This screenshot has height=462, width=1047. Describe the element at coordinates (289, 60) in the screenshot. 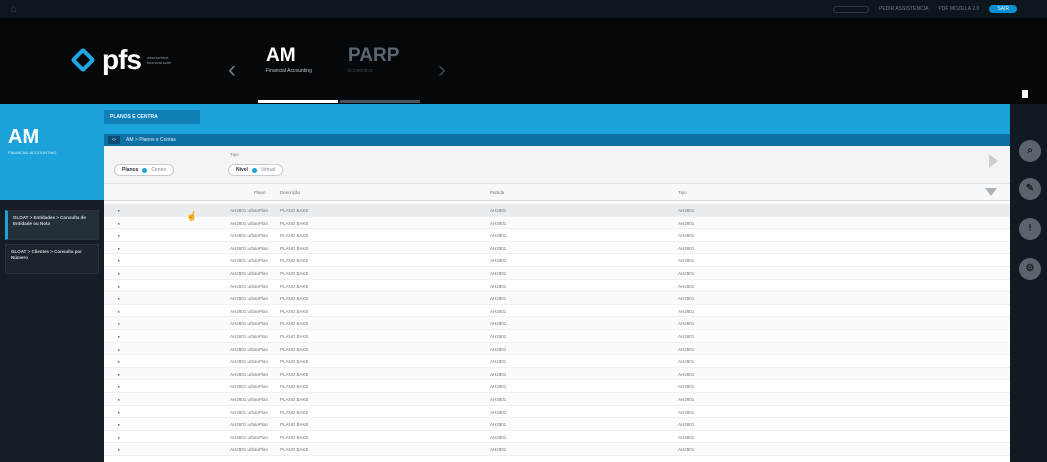

I see `module-tab-am: AM Financial Accounting` at that location.